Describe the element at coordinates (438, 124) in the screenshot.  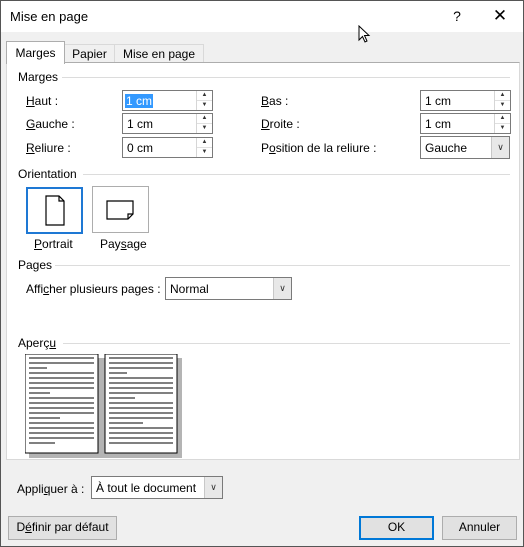
I see `right-margin-value: 1 cm` at that location.